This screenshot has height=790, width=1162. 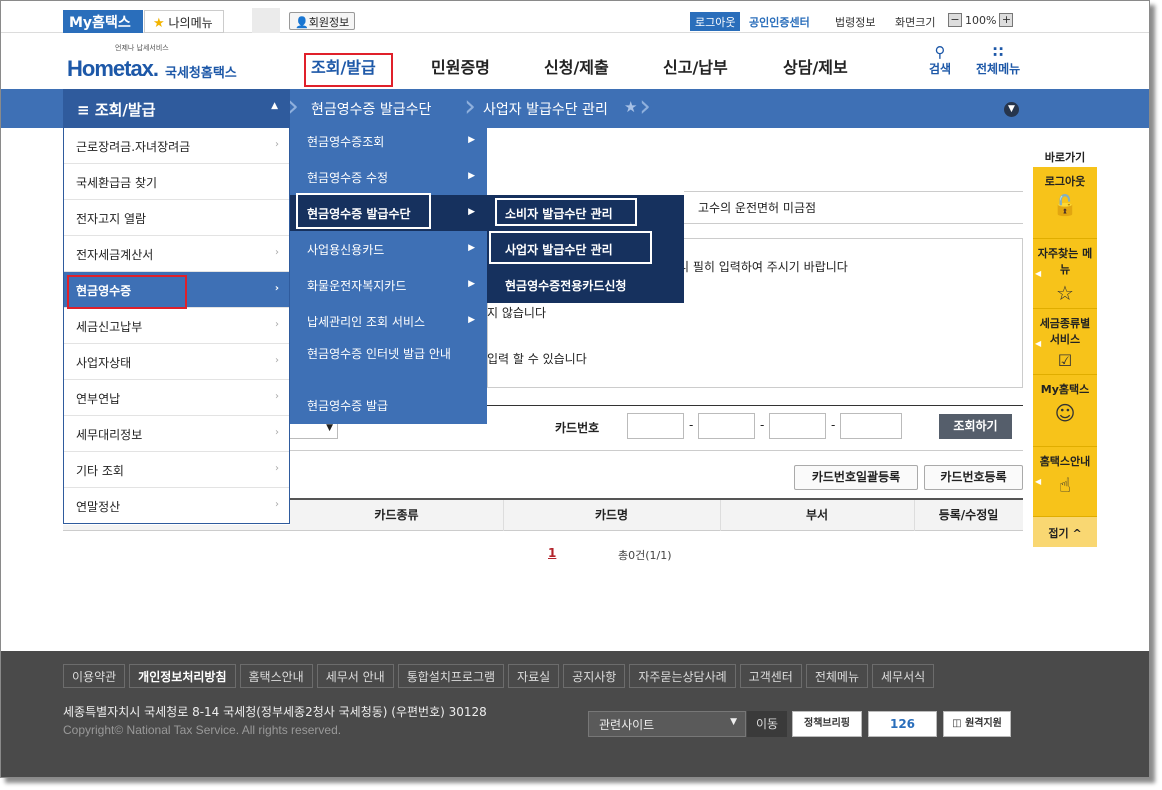 What do you see at coordinates (534, 676) in the screenshot?
I see `footer-link: 자료실` at bounding box center [534, 676].